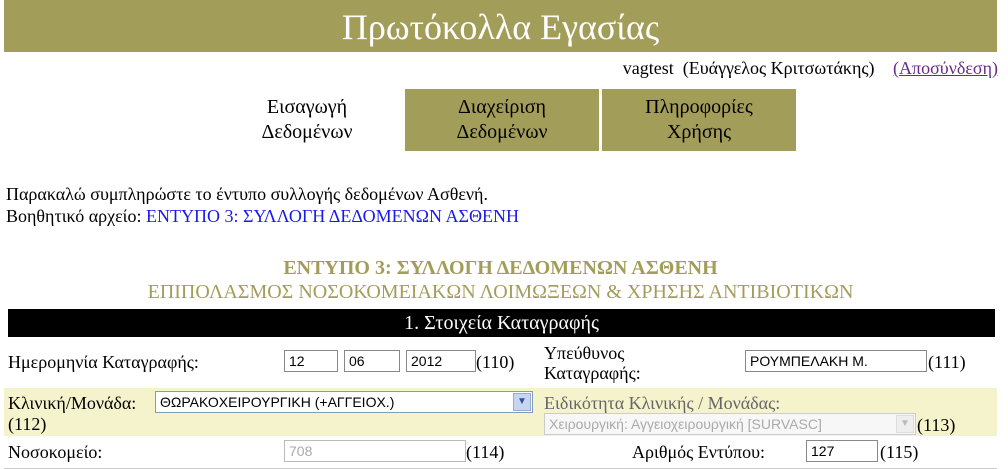 The width and height of the screenshot is (1008, 469). Describe the element at coordinates (501, 323) in the screenshot. I see `section-header: 1. Στοιχεία Καταγραφής` at that location.